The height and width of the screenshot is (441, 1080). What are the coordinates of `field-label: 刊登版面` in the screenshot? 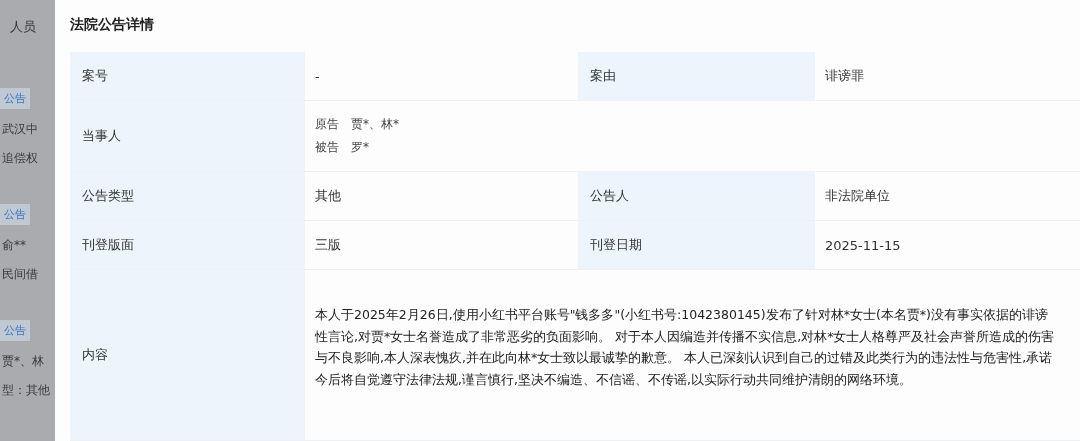 It's located at (187, 245).